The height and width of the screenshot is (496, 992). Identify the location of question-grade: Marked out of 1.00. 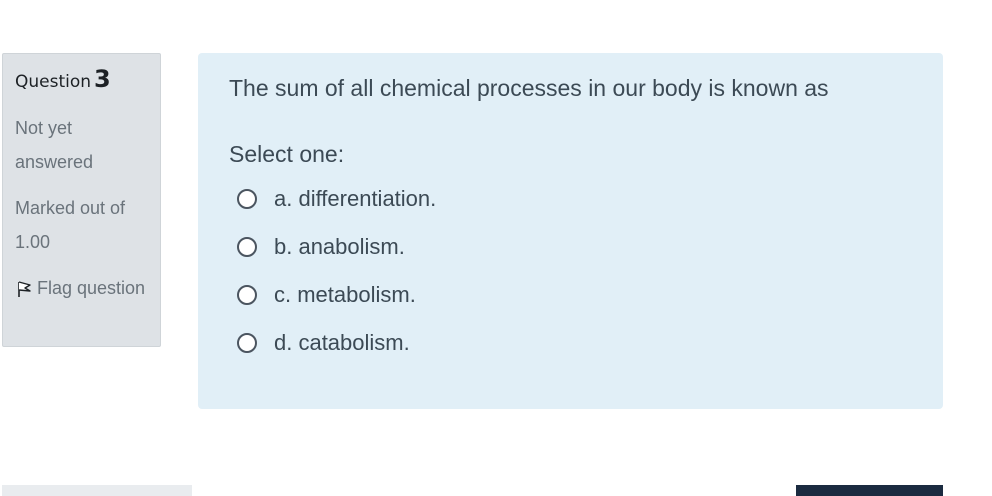
(70, 225).